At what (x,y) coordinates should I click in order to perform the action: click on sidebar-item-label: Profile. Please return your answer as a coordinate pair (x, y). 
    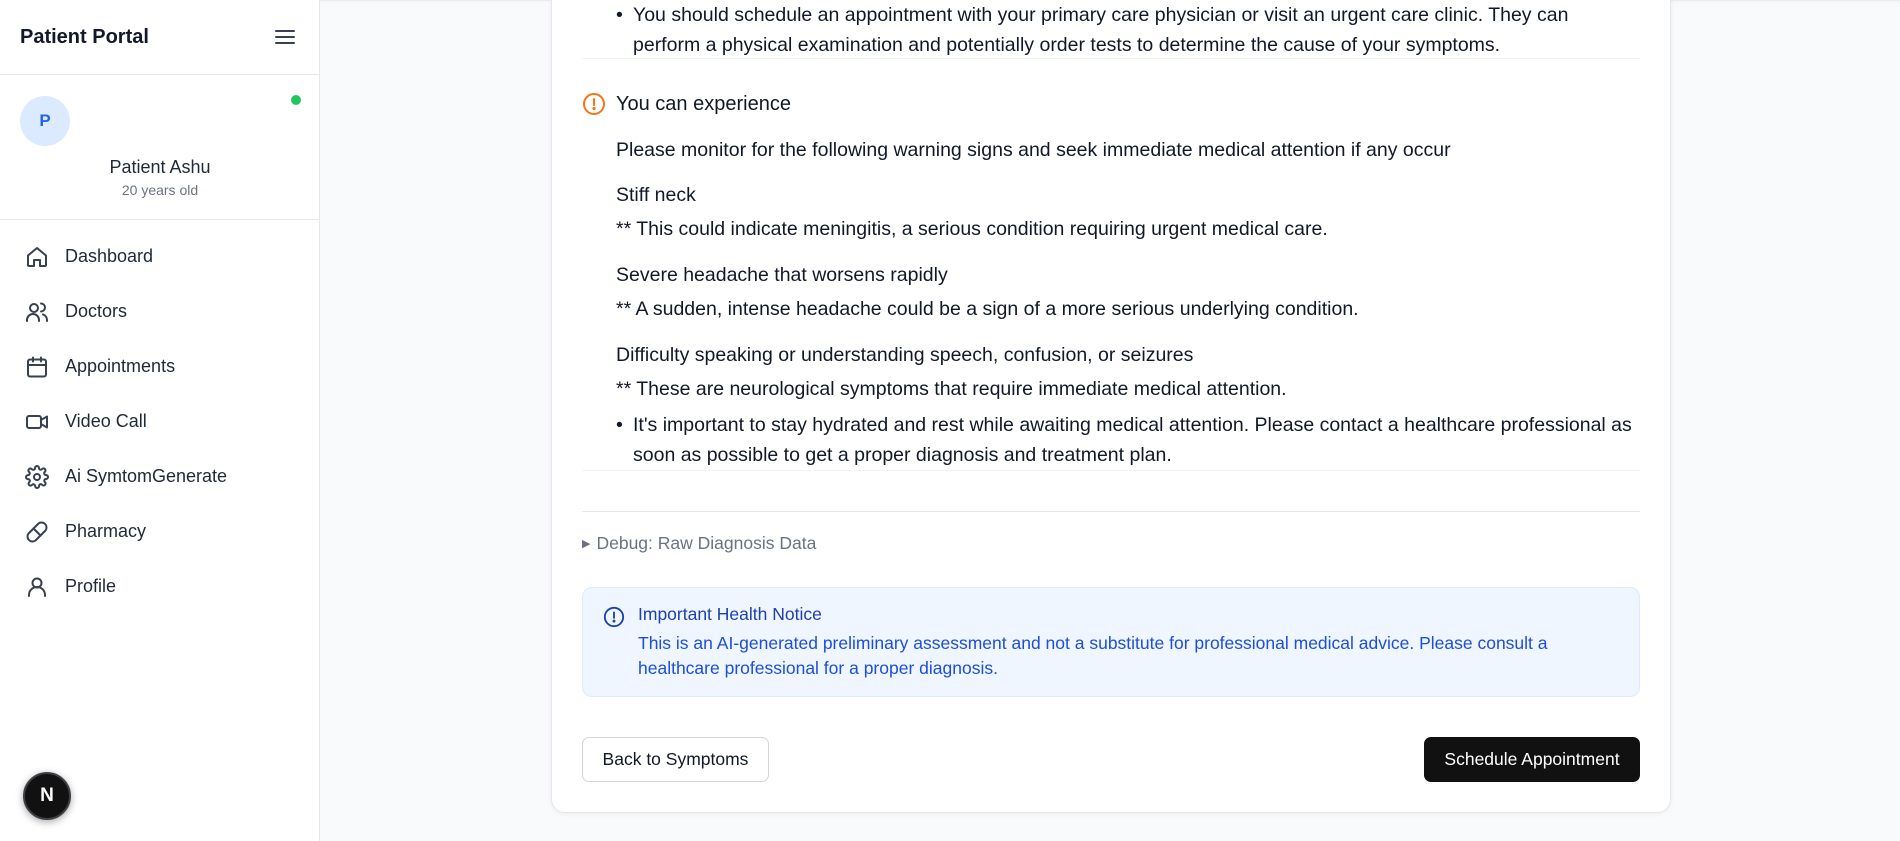
    Looking at the image, I should click on (91, 586).